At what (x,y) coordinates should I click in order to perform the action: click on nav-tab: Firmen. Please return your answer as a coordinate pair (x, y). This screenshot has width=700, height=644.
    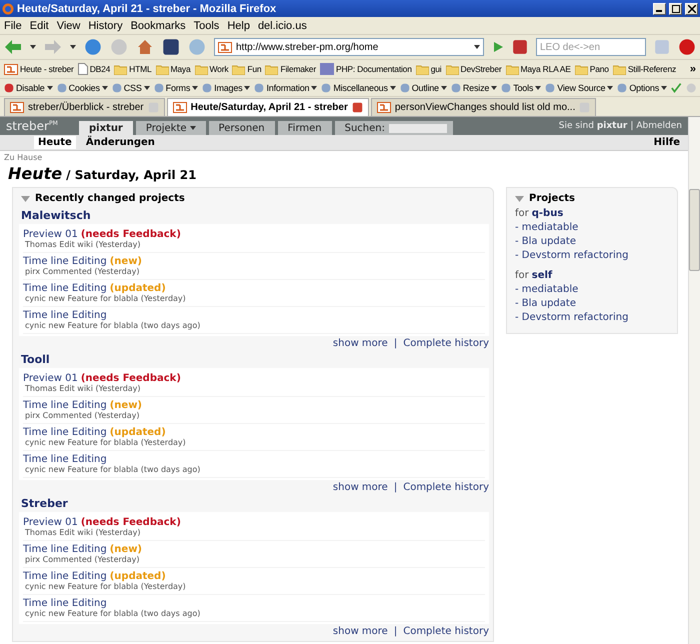
    Looking at the image, I should click on (305, 128).